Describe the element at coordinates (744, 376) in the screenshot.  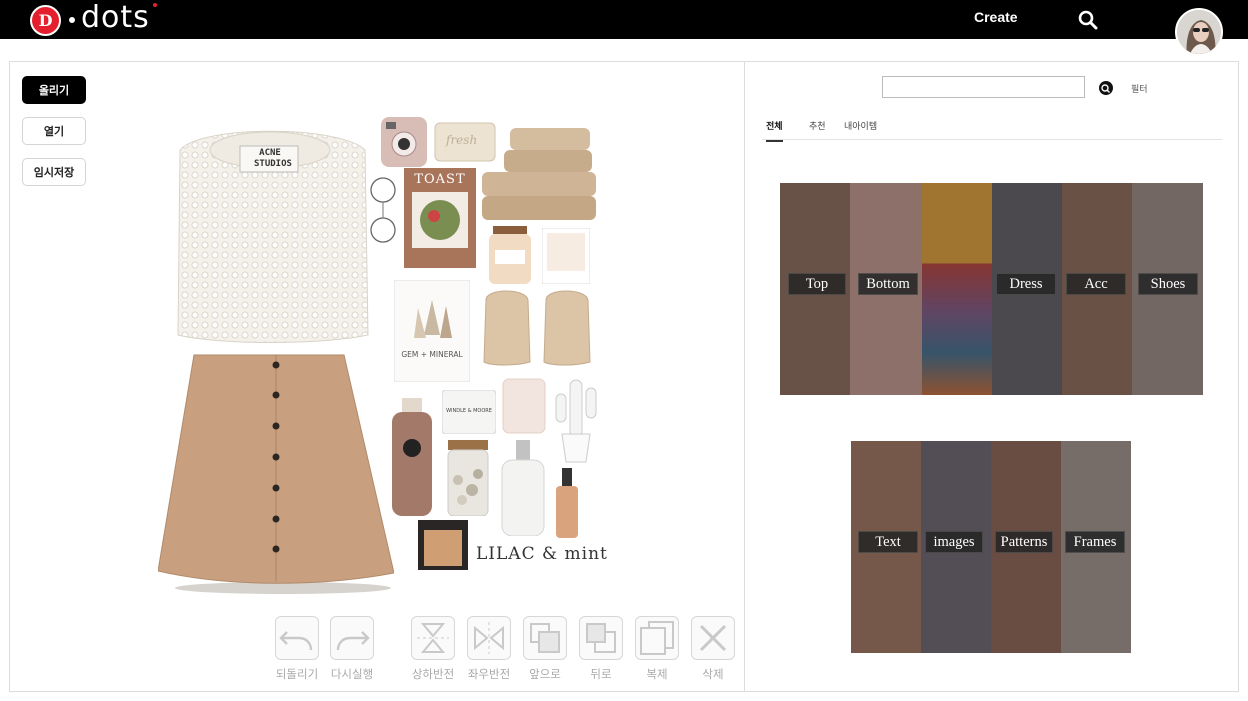
I see `panel-divider` at that location.